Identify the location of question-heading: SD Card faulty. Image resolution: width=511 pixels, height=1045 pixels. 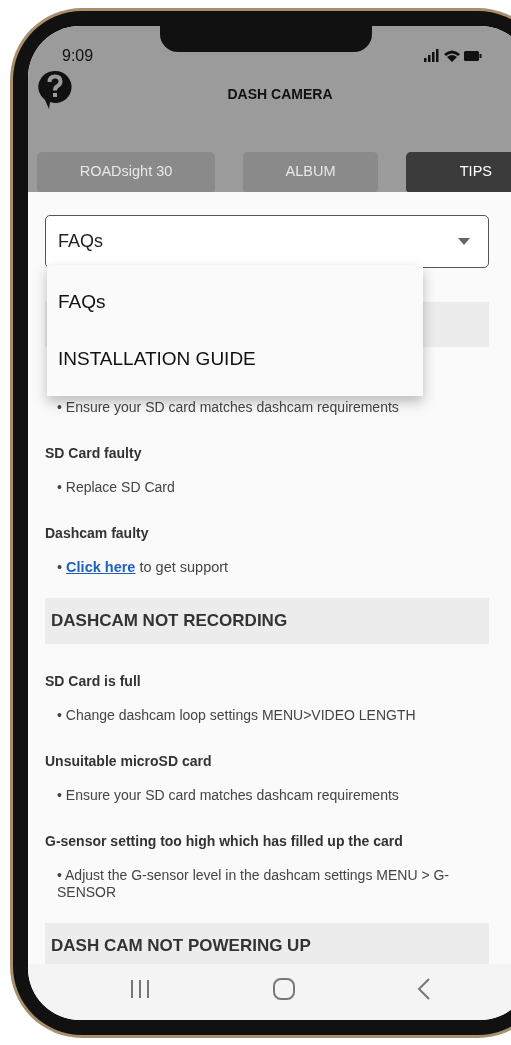
(94, 453).